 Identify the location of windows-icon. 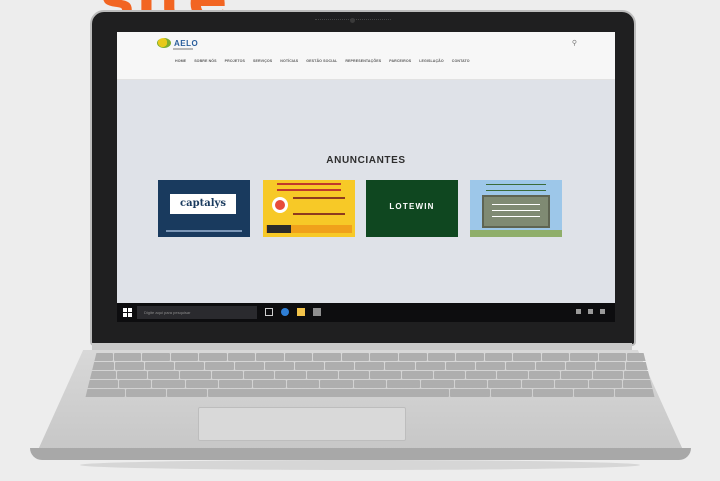
(127, 312).